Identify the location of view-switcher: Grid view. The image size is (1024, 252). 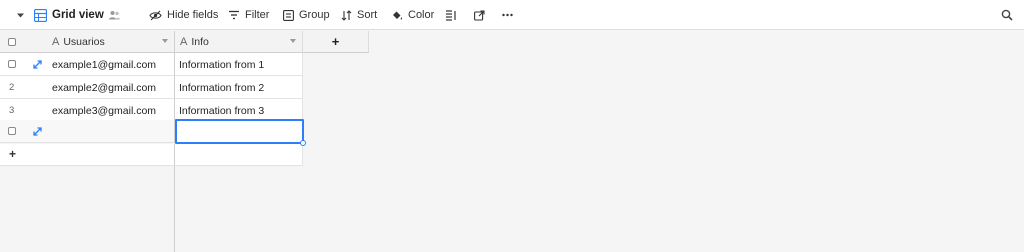
(69, 15).